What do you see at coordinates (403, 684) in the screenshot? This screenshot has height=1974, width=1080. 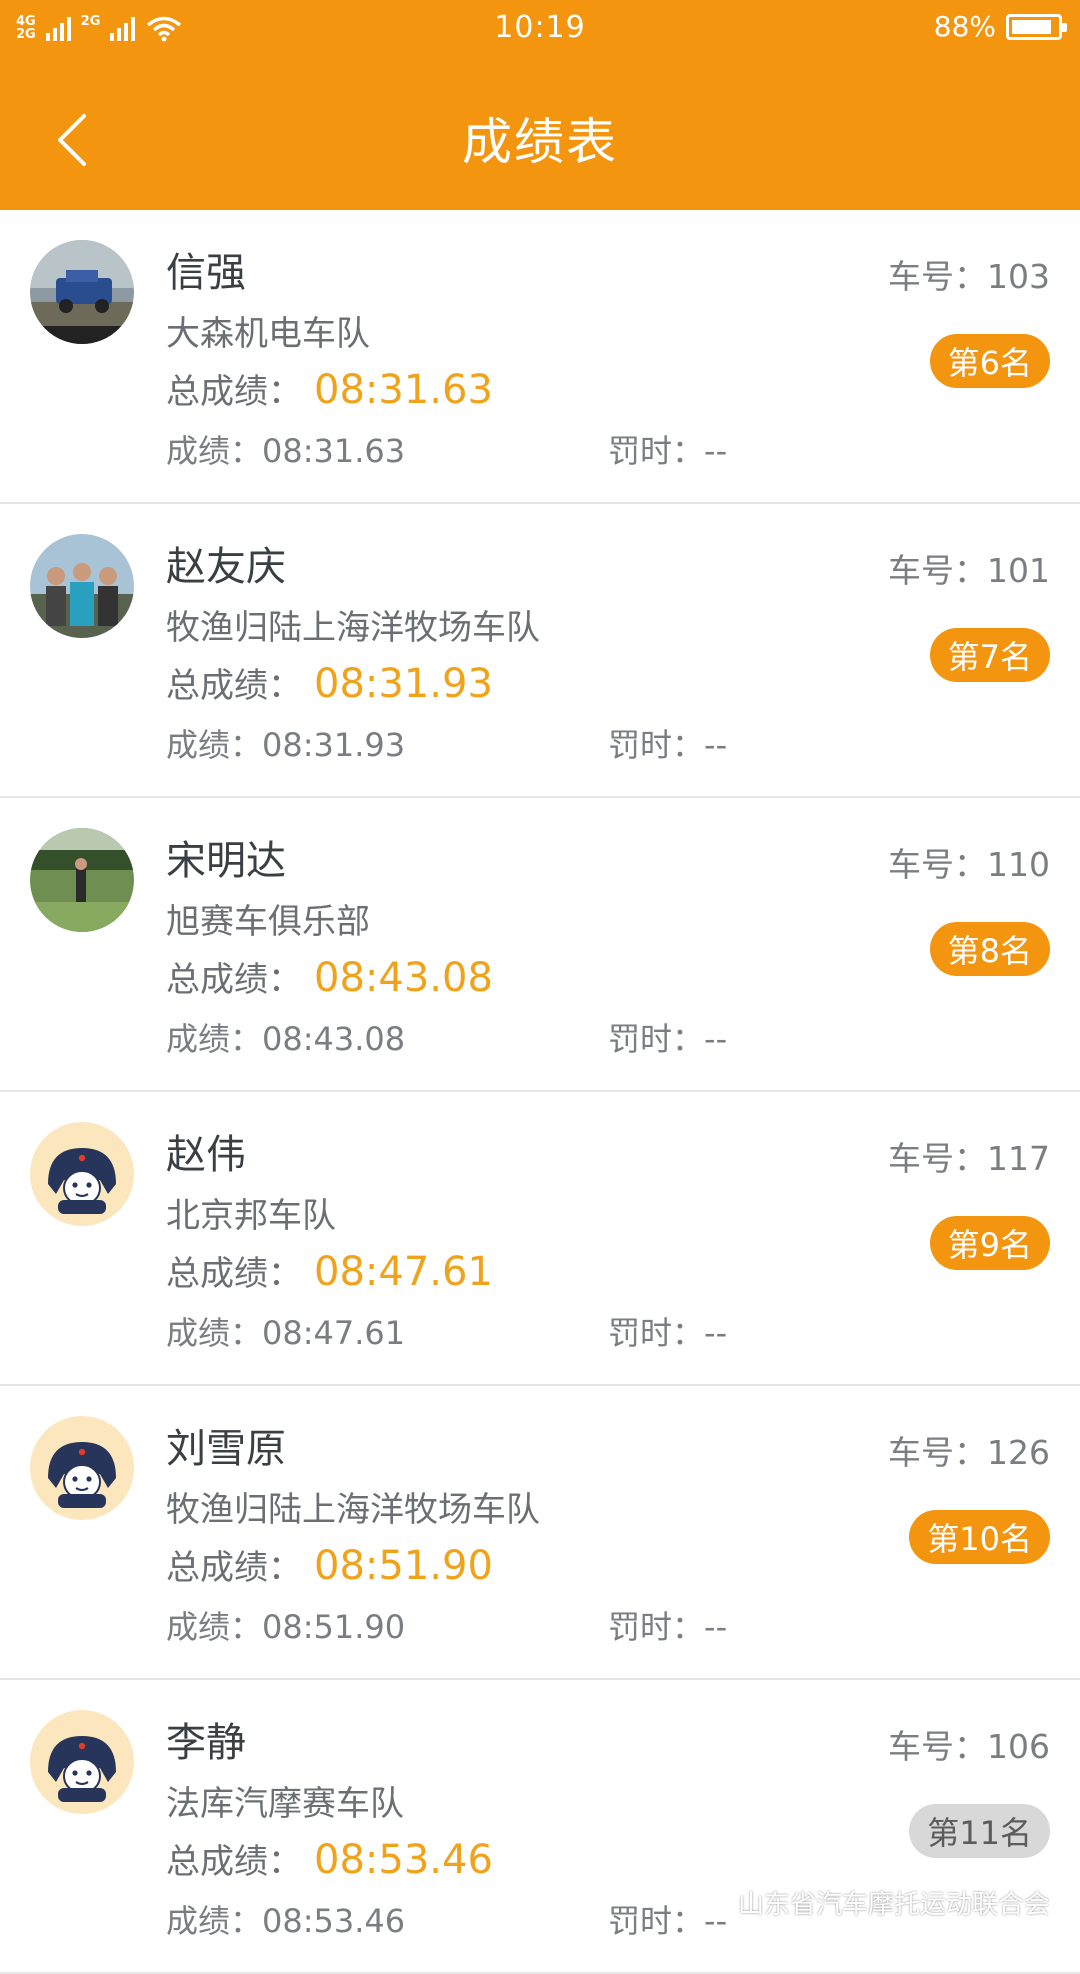 I see `total-score-value: 08:31.93` at bounding box center [403, 684].